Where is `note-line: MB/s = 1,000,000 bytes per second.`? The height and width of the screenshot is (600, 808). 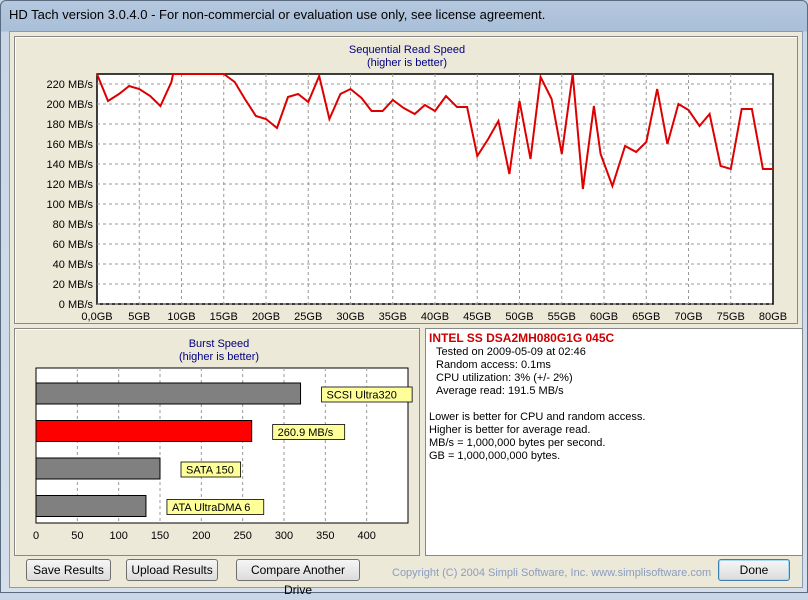
note-line: MB/s = 1,000,000 bytes per second. is located at coordinates (517, 443).